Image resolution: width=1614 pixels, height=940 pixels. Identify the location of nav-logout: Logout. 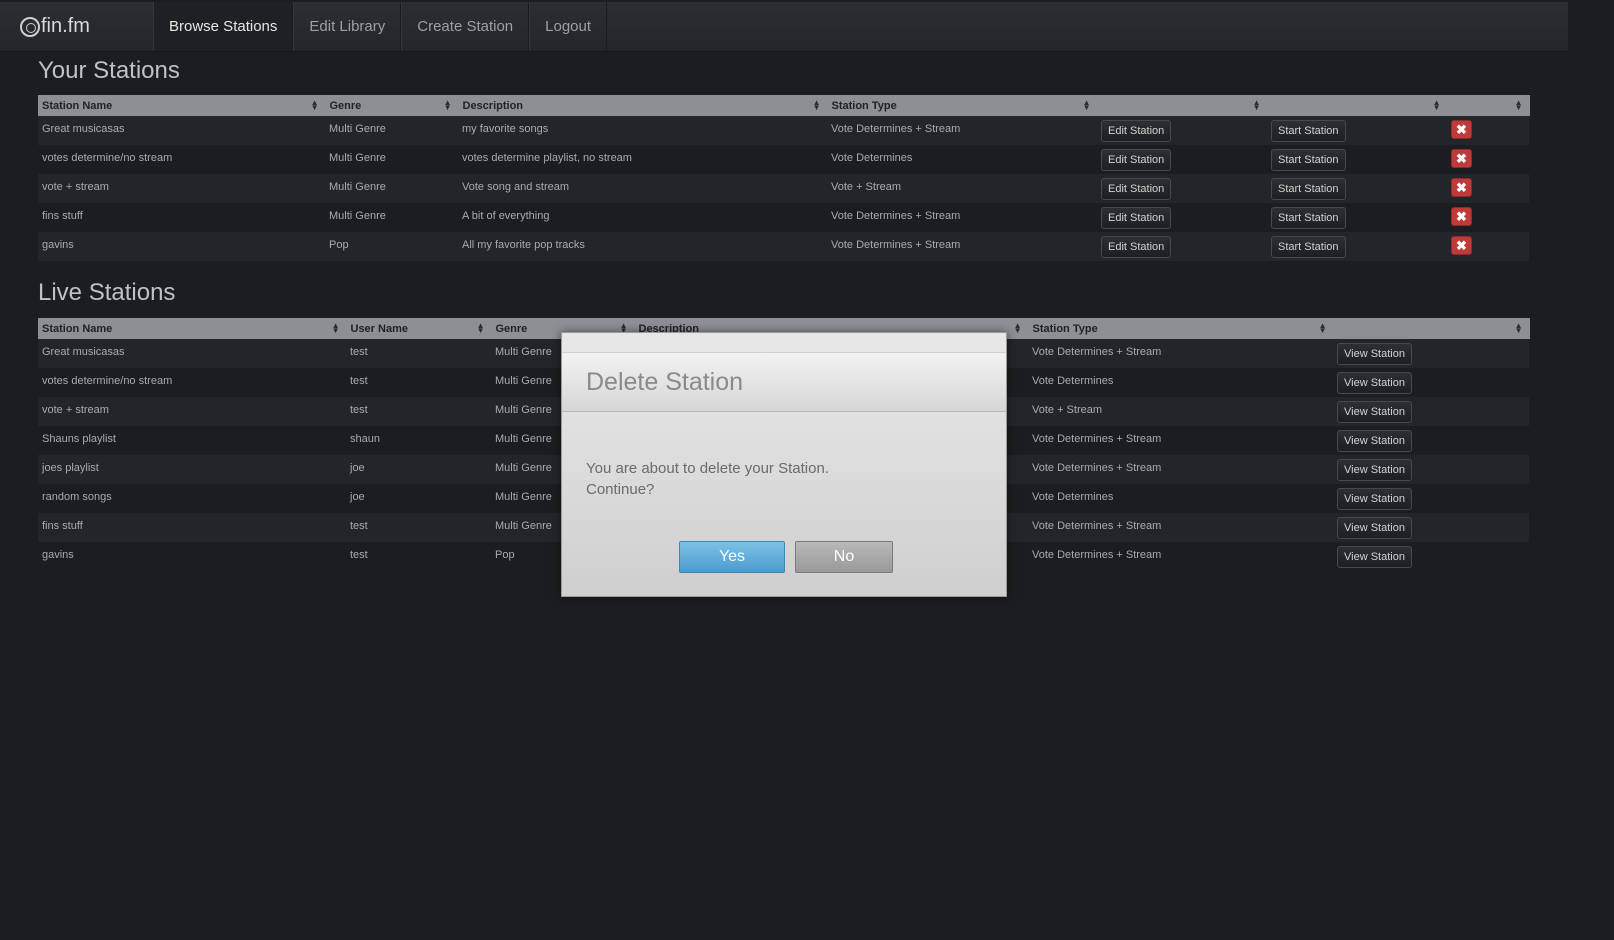
(568, 26).